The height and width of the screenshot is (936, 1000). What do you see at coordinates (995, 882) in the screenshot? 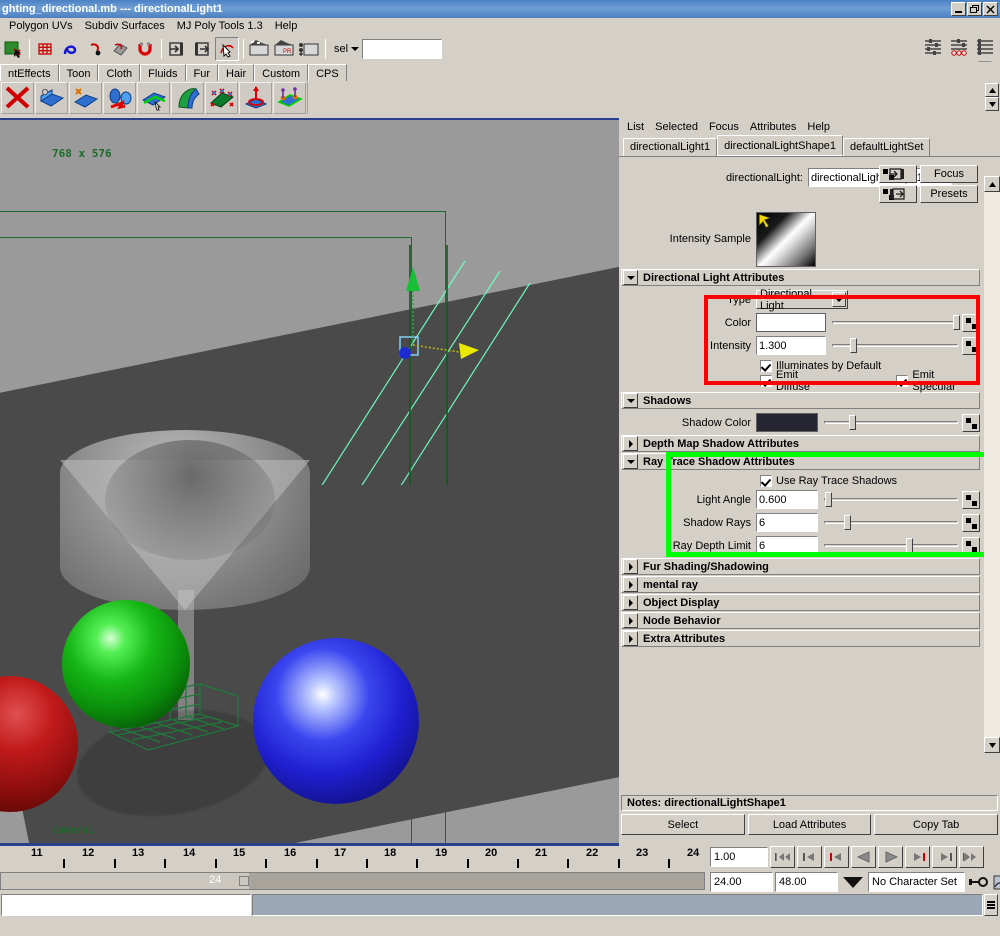
I see `animation-preferences-icon` at bounding box center [995, 882].